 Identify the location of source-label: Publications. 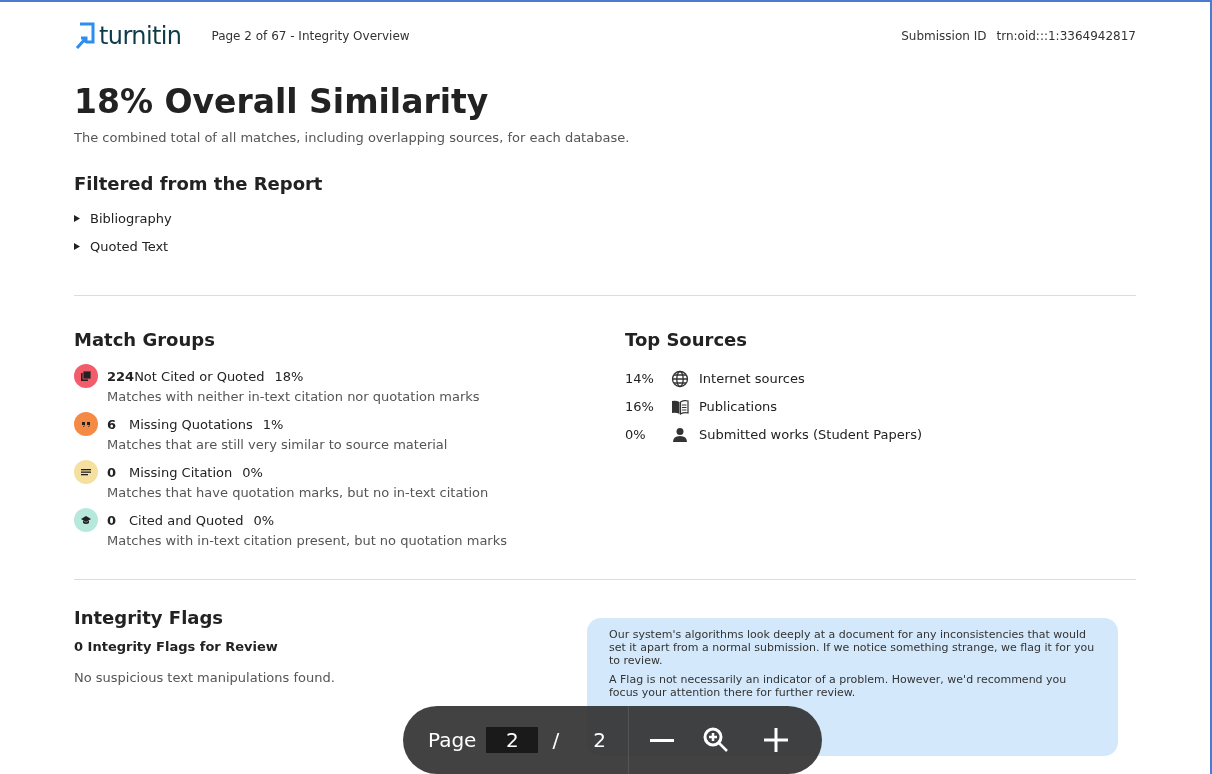
(738, 406).